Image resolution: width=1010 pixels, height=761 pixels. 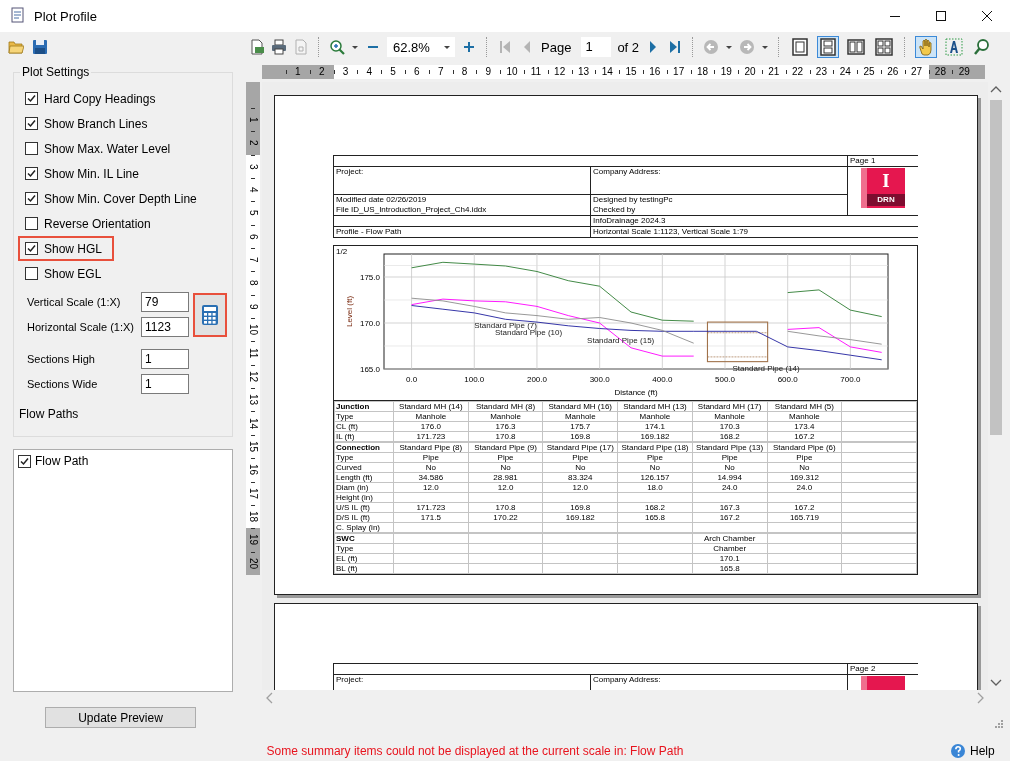 What do you see at coordinates (982, 47) in the screenshot?
I see `magnifier-icon` at bounding box center [982, 47].